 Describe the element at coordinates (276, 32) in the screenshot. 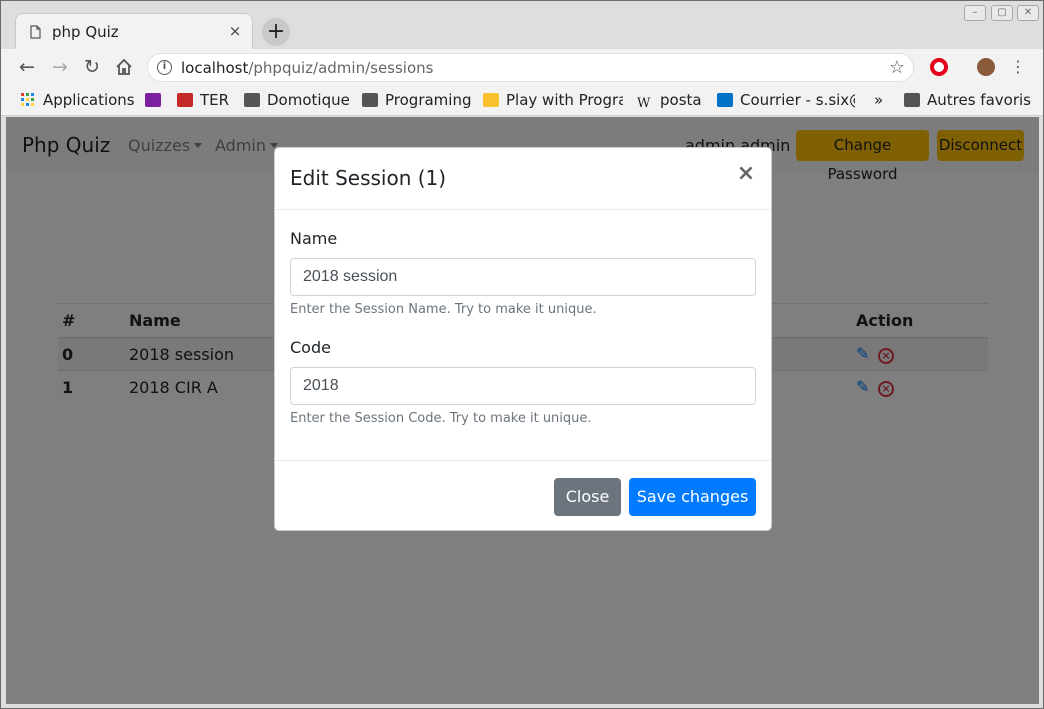

I see `new-tab-button: +` at that location.